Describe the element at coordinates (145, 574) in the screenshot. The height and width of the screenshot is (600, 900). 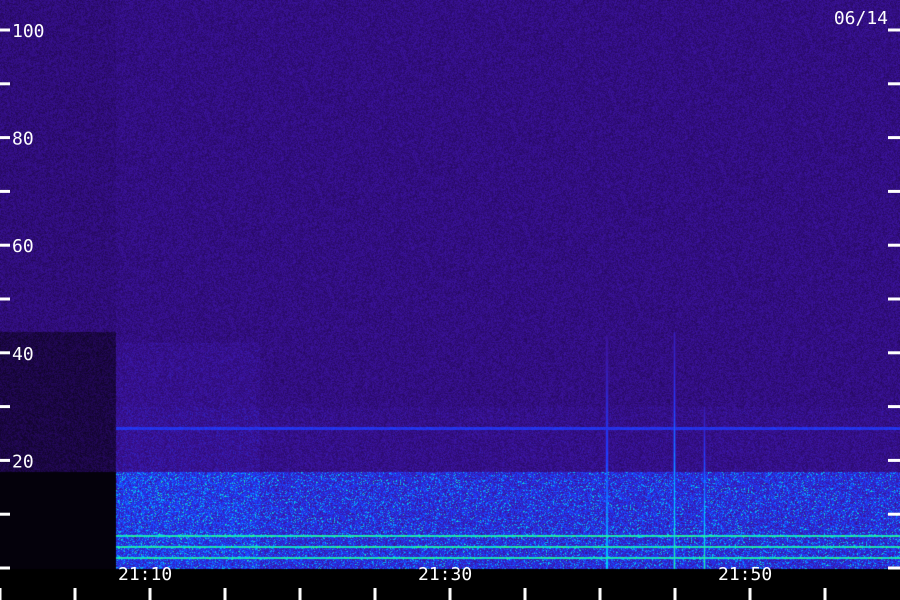
I see `x-tick-label: 21:10` at that location.